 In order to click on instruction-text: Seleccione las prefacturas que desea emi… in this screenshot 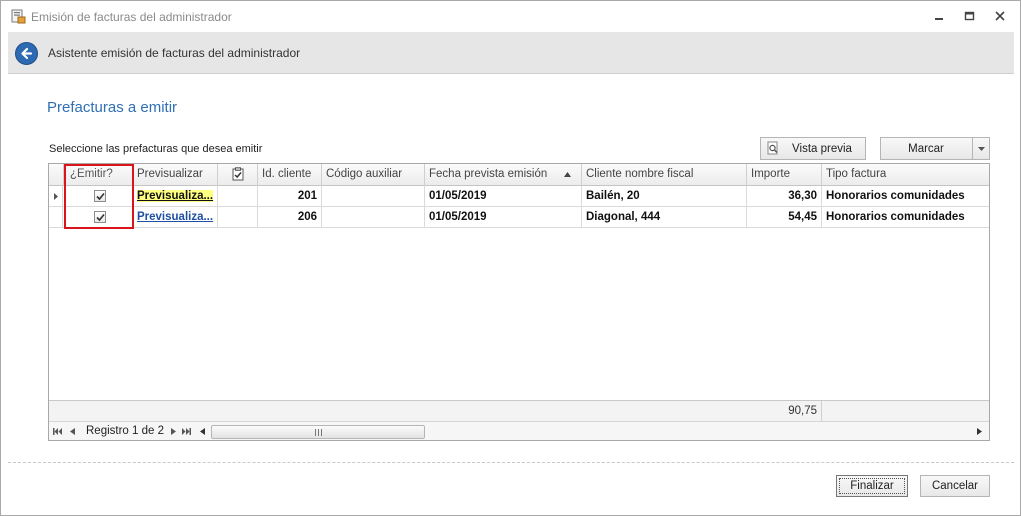, I will do `click(156, 149)`.